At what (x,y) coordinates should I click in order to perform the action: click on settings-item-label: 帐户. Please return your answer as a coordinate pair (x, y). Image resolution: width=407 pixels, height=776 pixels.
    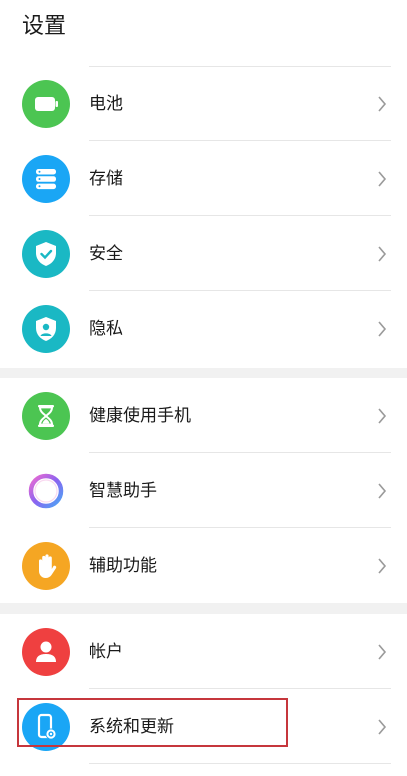
    Looking at the image, I should click on (106, 651).